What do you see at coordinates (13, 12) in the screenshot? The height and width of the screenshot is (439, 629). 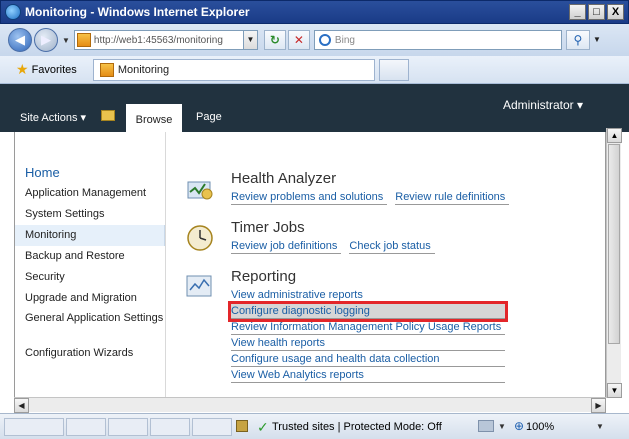 I see `ie-logo-icon` at bounding box center [13, 12].